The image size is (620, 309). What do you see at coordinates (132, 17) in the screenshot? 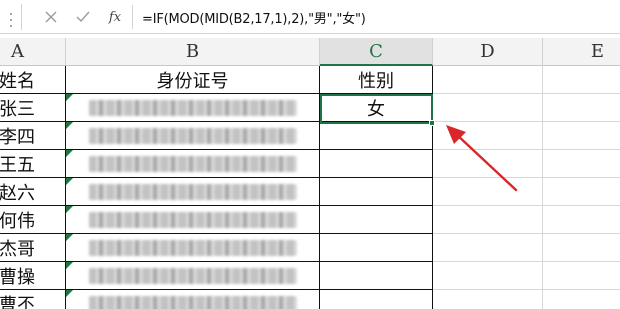
I see `formula-bar-divider` at bounding box center [132, 17].